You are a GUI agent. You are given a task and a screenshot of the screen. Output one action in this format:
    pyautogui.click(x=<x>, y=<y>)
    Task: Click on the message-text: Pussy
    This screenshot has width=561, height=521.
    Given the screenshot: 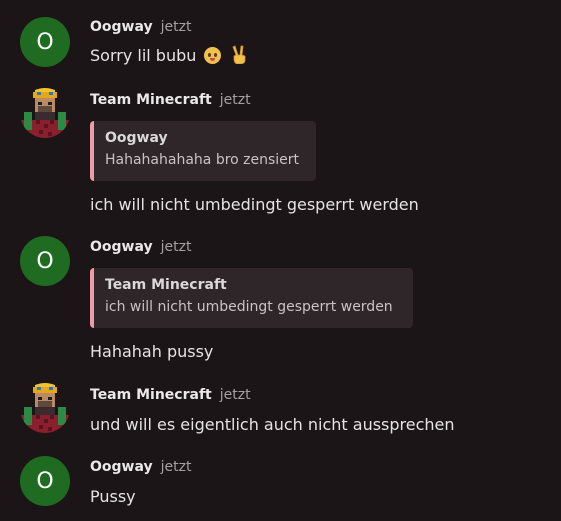 What is the action you would take?
    pyautogui.click(x=113, y=496)
    